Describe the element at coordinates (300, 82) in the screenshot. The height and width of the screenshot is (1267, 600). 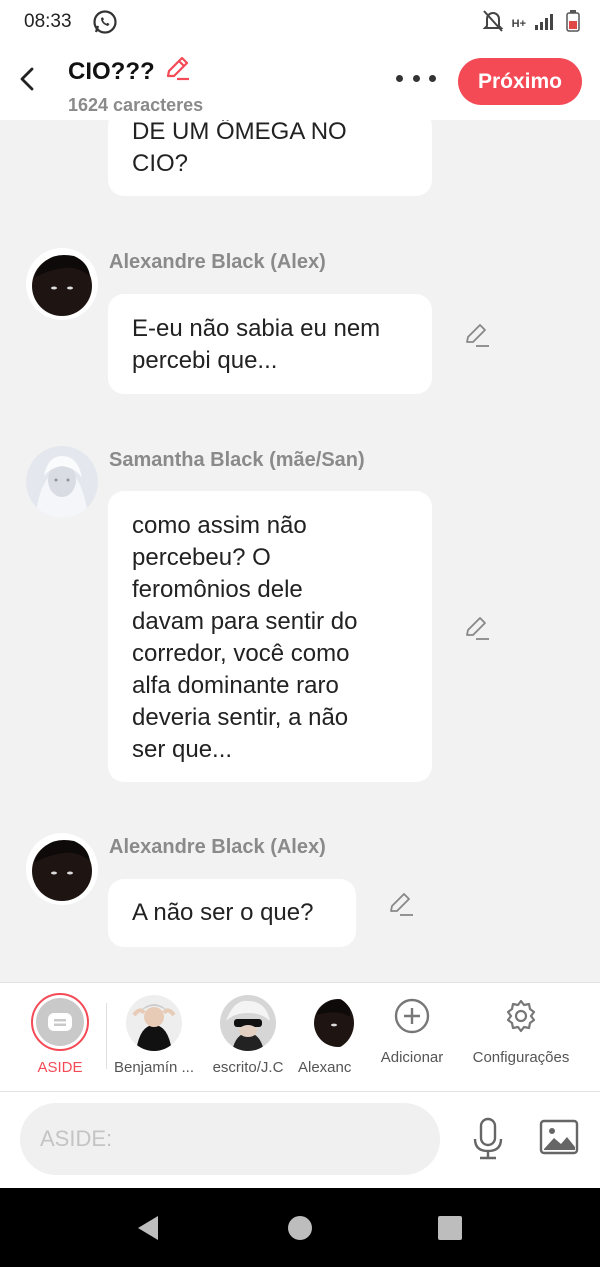
I see `header: CIO??? 1624 caracteres Próximo` at that location.